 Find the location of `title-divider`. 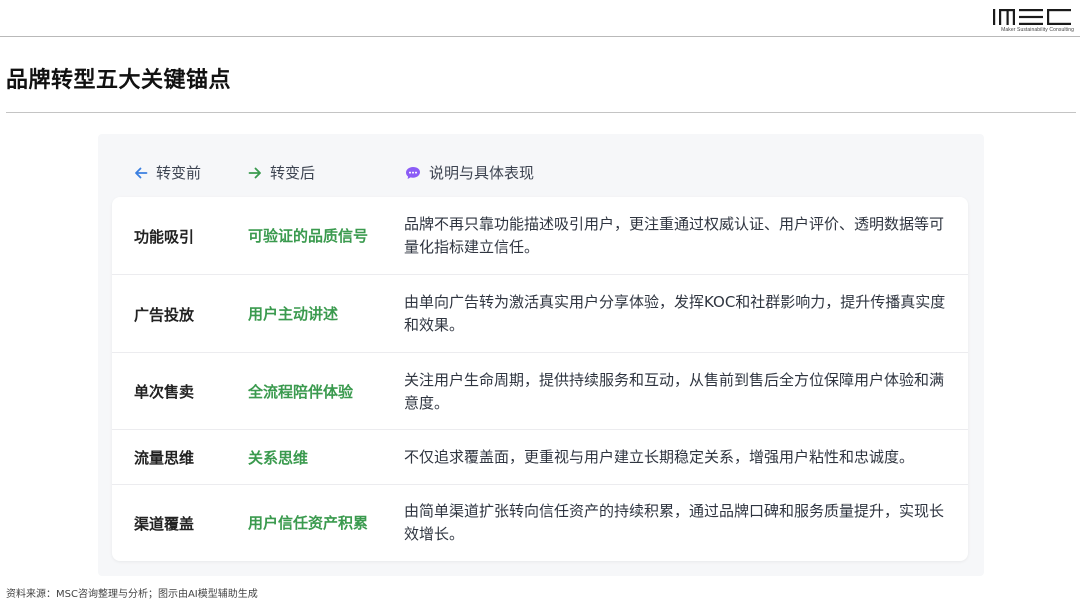

title-divider is located at coordinates (541, 112).